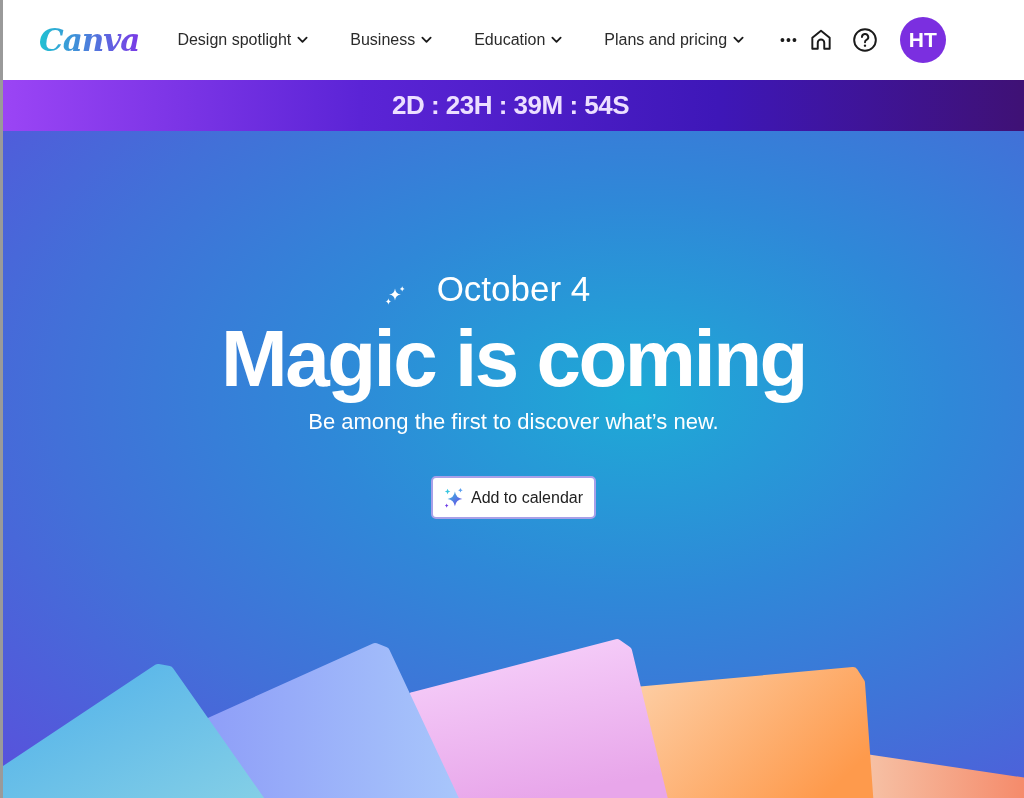  I want to click on user-avatar: HT, so click(922, 40).